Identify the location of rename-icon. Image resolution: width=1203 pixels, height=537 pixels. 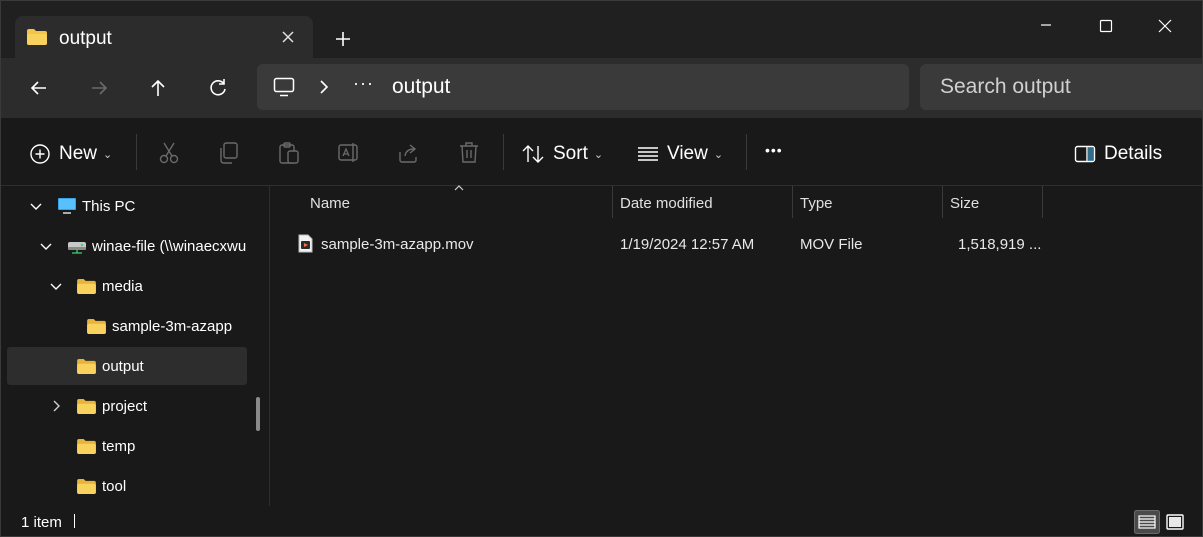
(349, 153).